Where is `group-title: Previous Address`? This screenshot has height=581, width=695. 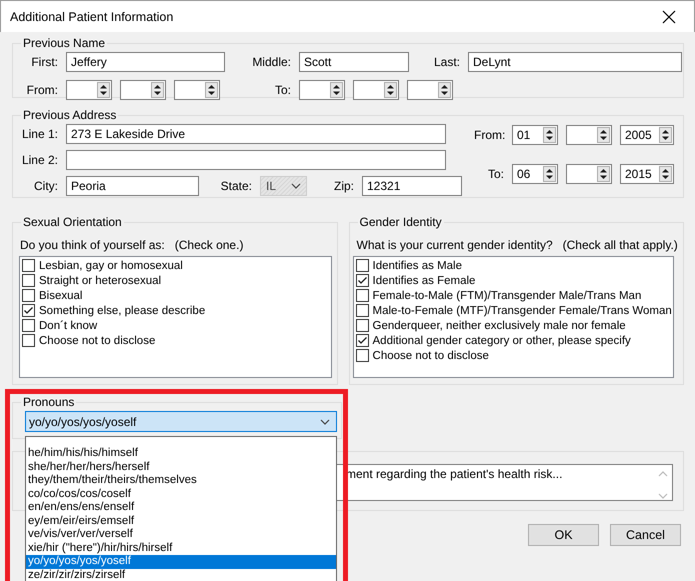
group-title: Previous Address is located at coordinates (70, 115).